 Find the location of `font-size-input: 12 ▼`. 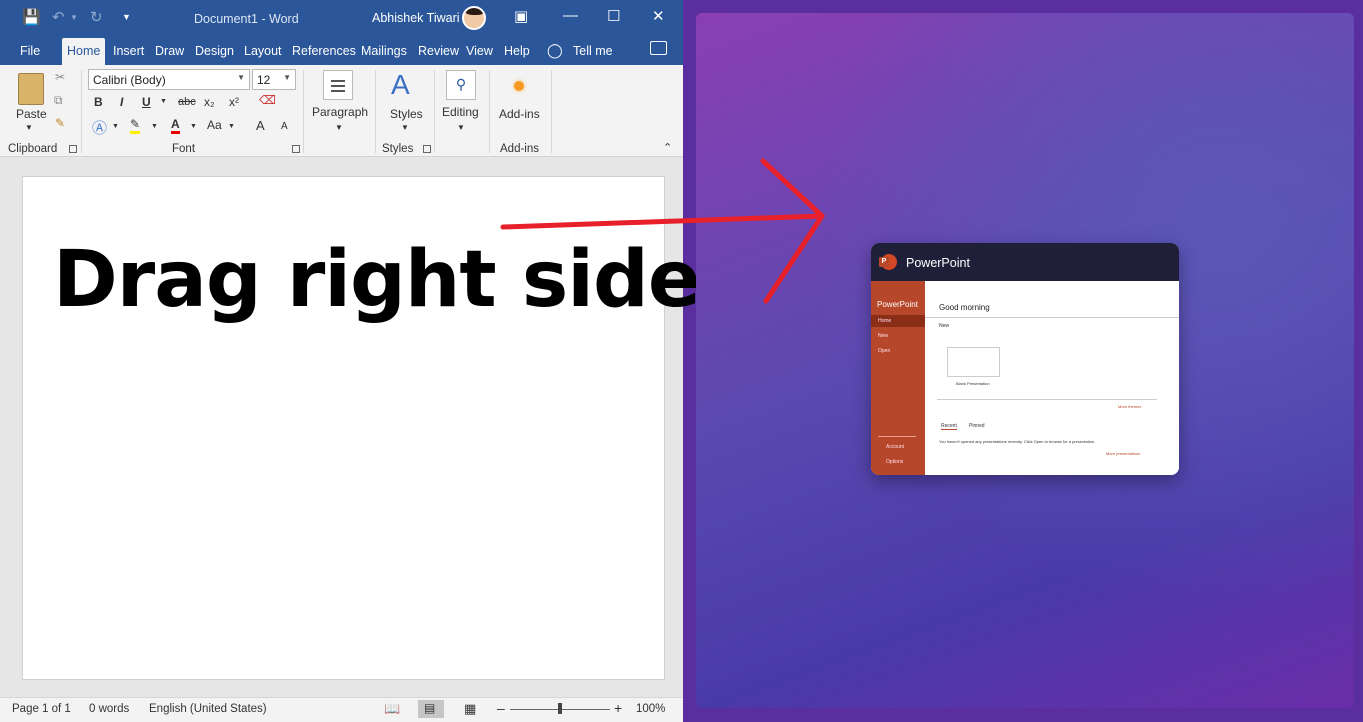

font-size-input: 12 ▼ is located at coordinates (274, 79).